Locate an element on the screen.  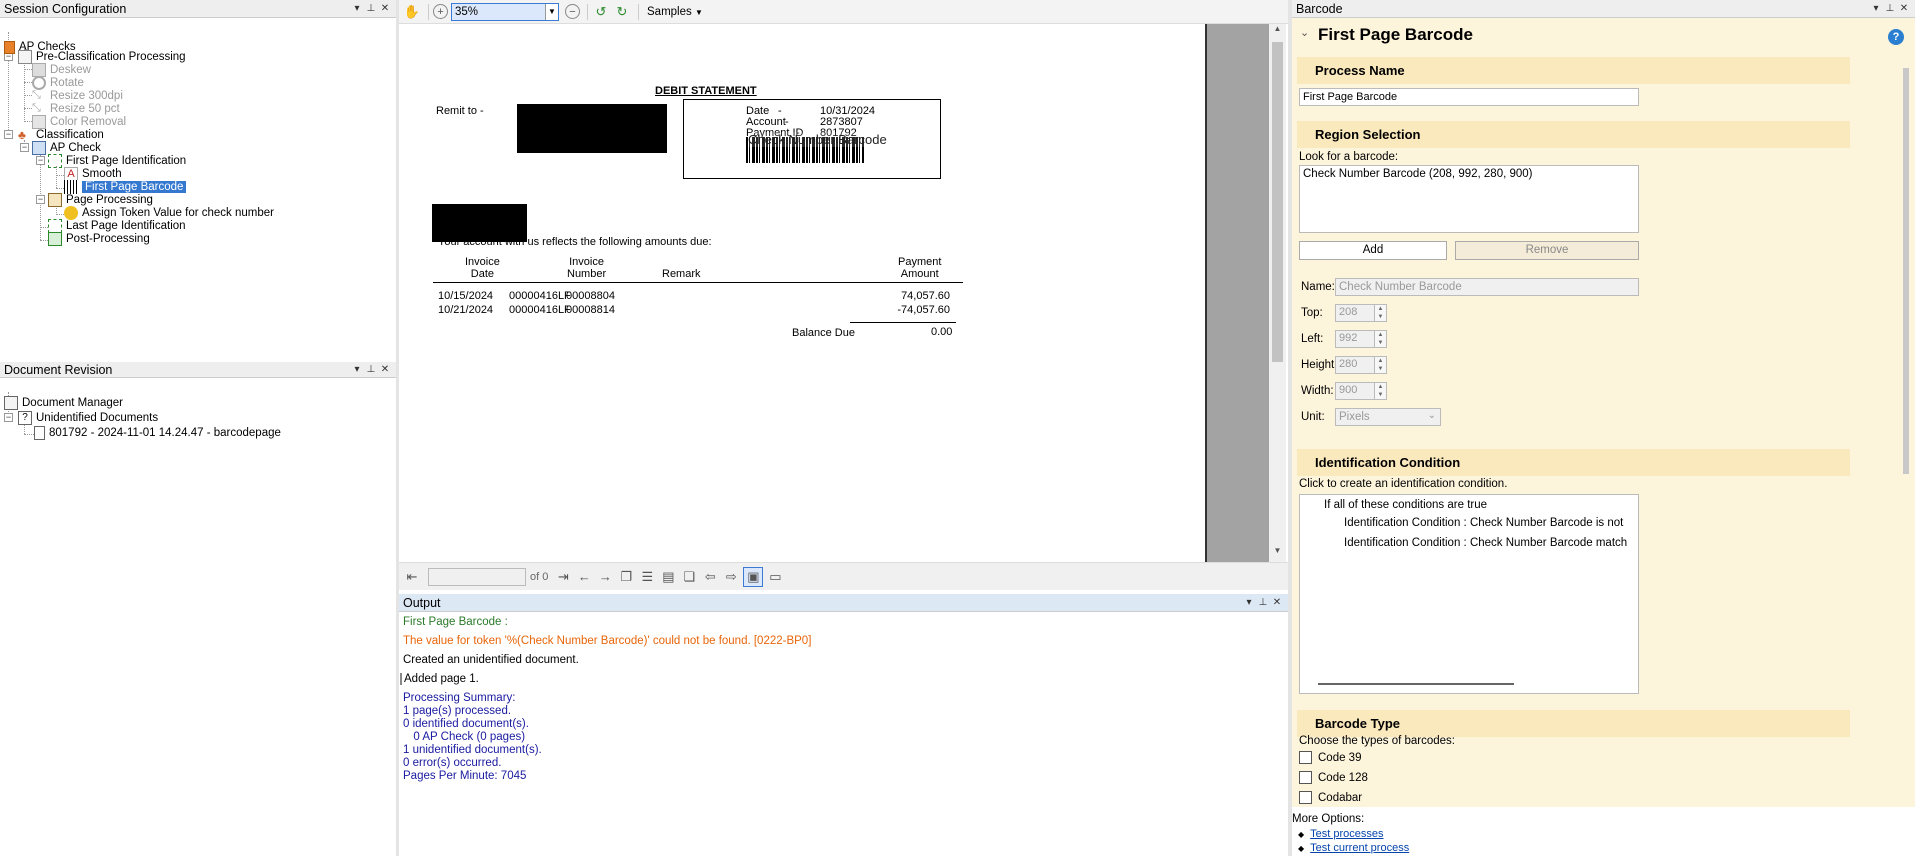
forward-icon: ⇨ is located at coordinates (731, 577).